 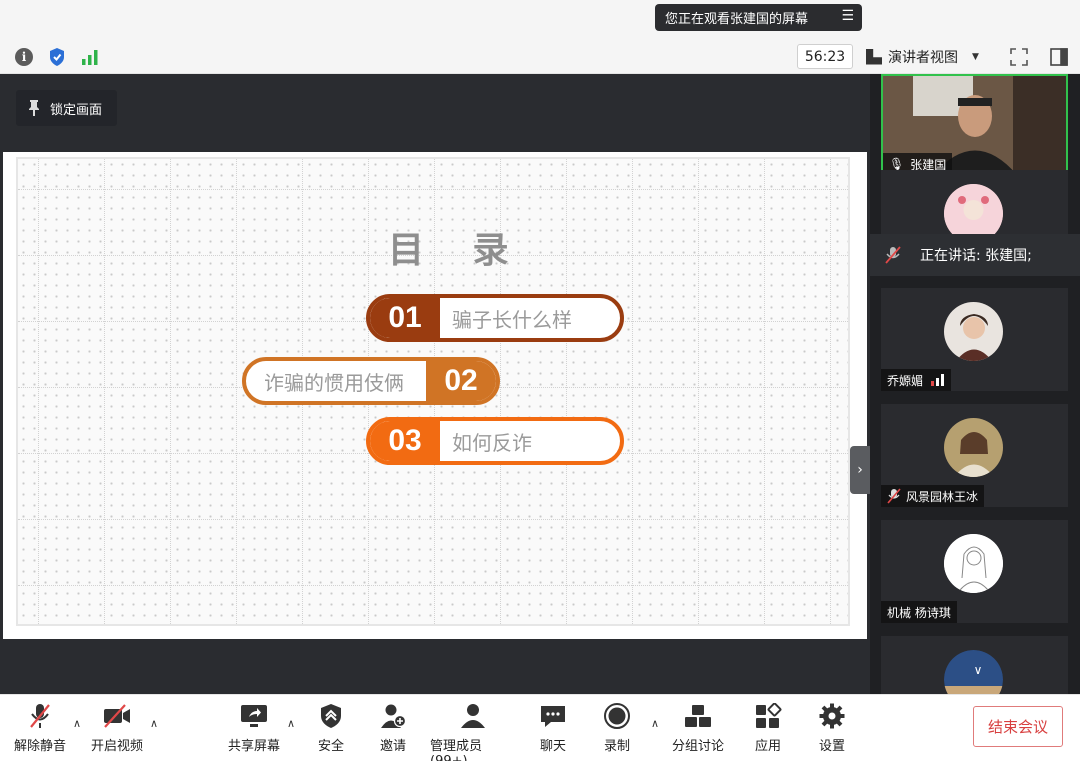 What do you see at coordinates (832, 716) in the screenshot?
I see `gear-icon` at bounding box center [832, 716].